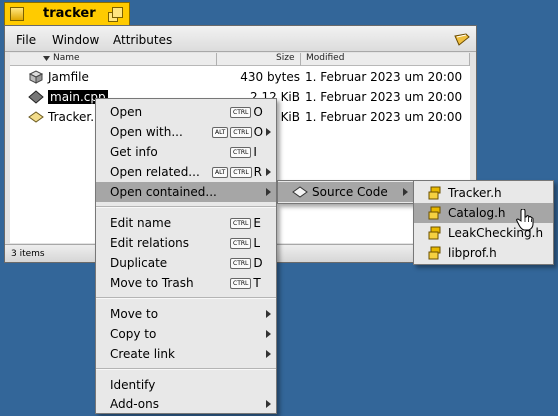 Image resolution: width=558 pixels, height=416 pixels. I want to click on menu-item-copy-to: Copy to, so click(186, 334).